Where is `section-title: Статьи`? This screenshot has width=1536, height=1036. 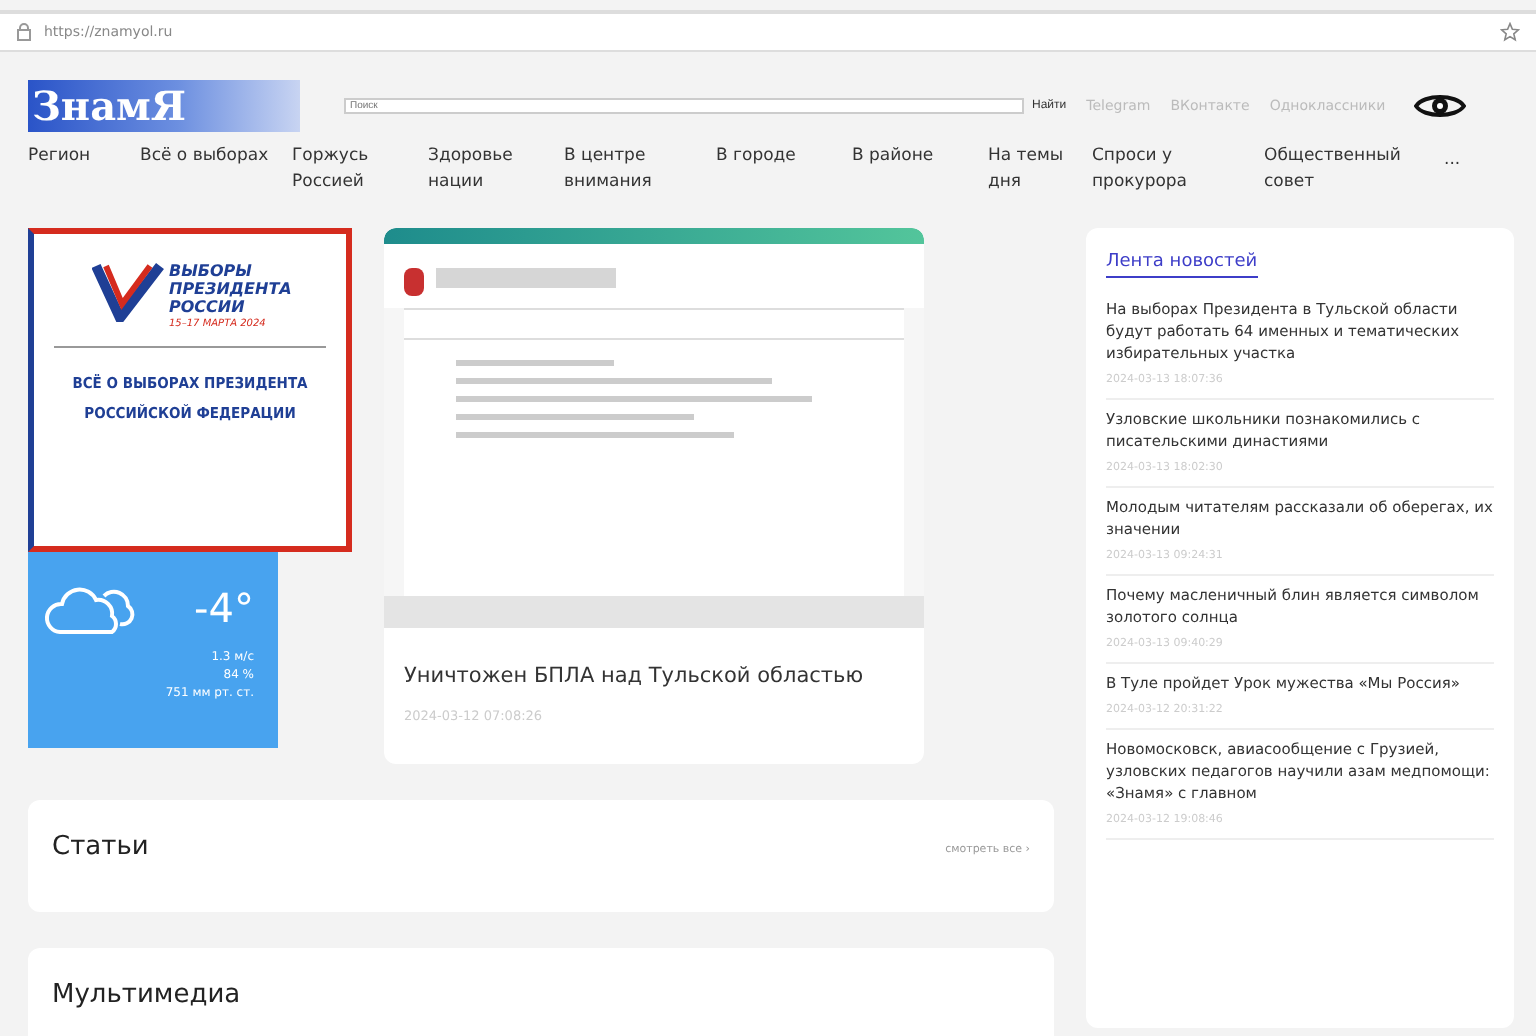 section-title: Статьи is located at coordinates (100, 847).